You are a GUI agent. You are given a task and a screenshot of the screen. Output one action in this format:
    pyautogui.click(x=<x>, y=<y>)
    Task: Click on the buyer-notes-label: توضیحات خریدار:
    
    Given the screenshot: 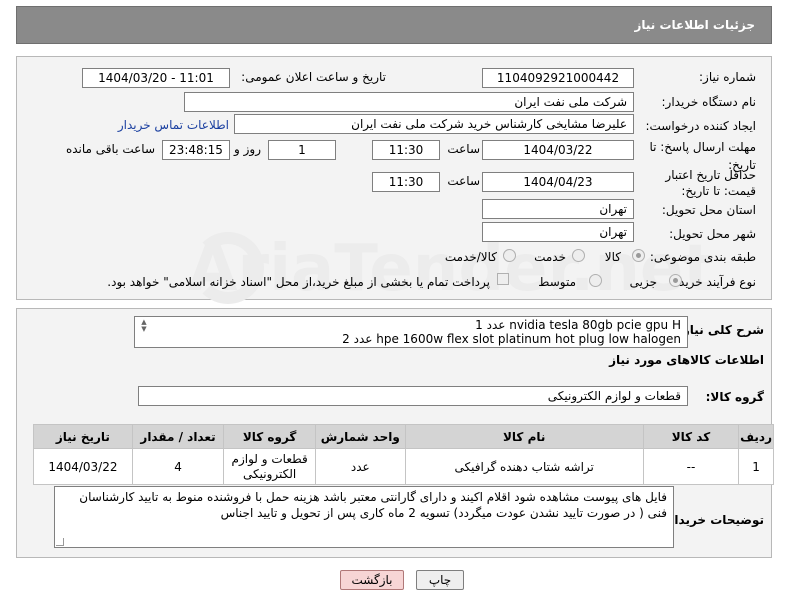 What is the action you would take?
    pyautogui.click(x=713, y=520)
    